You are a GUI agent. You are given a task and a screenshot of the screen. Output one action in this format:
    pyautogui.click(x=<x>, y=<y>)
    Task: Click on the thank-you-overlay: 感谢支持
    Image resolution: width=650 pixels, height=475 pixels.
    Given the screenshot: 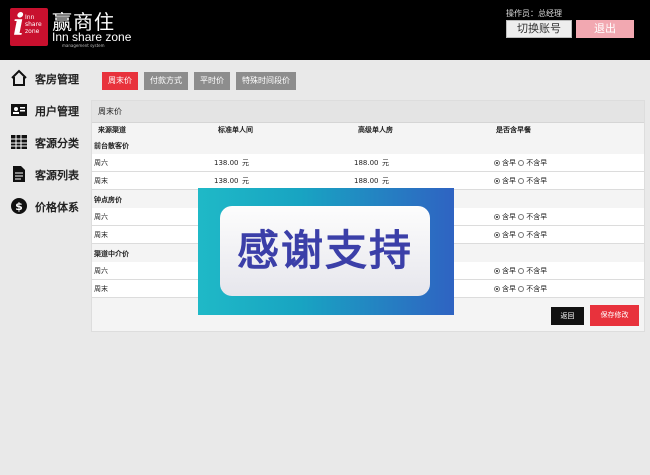 What is the action you would take?
    pyautogui.click(x=326, y=251)
    